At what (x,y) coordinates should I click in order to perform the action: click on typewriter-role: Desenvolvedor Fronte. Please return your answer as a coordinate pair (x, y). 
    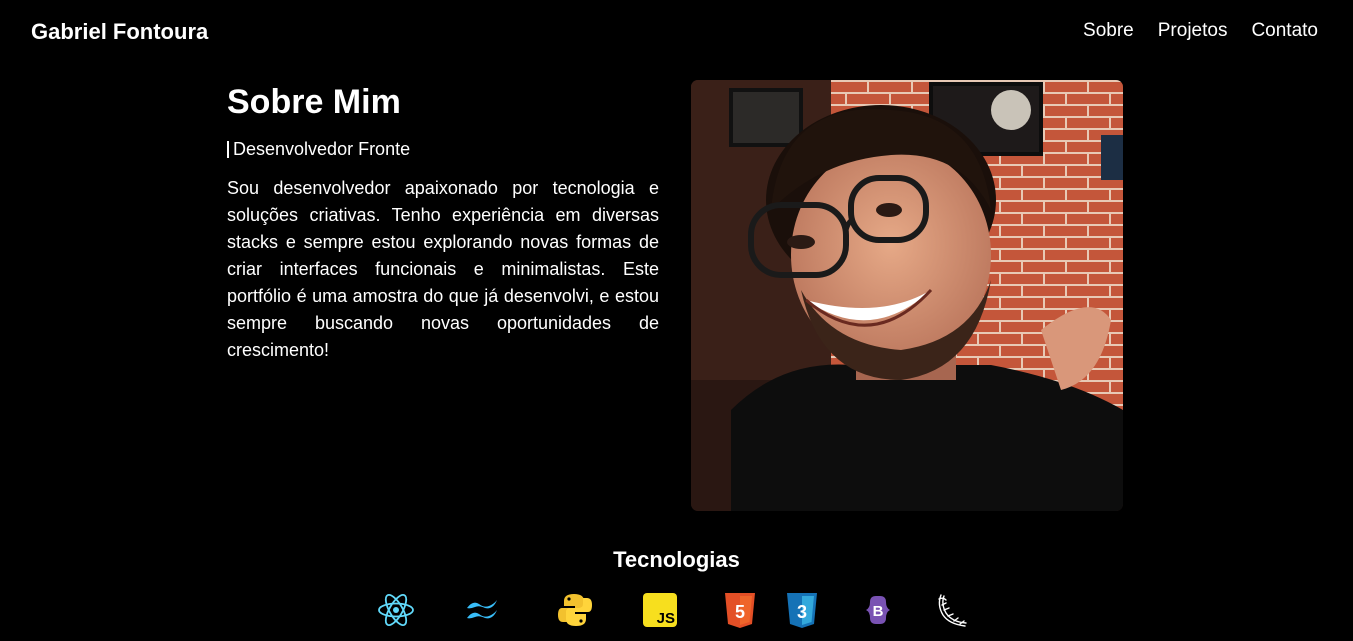
    Looking at the image, I should click on (443, 149).